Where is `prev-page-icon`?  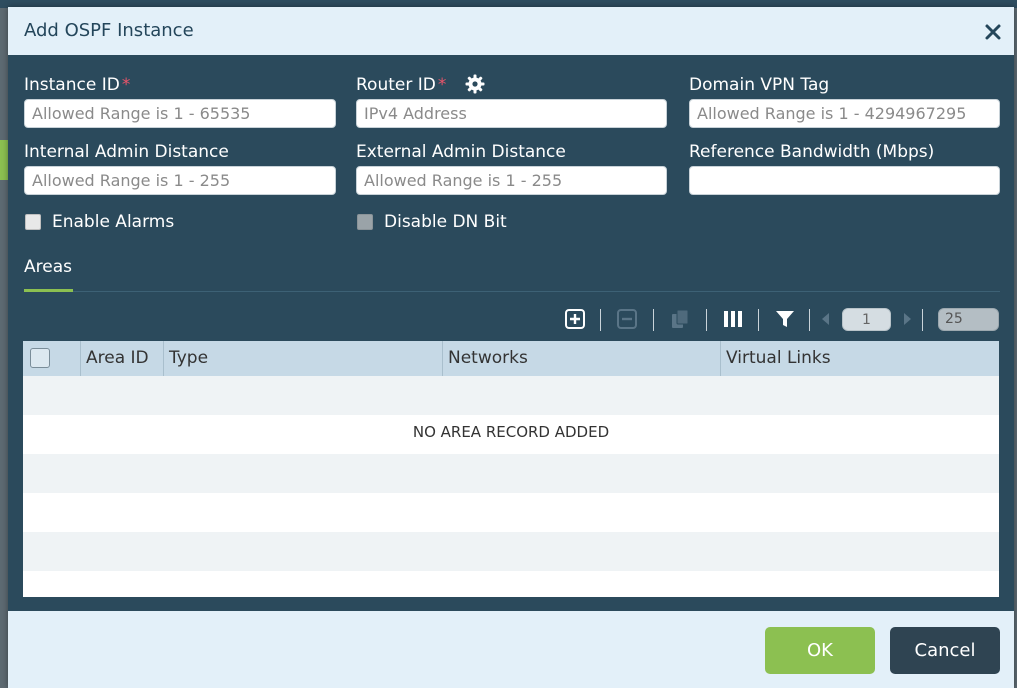 prev-page-icon is located at coordinates (826, 319).